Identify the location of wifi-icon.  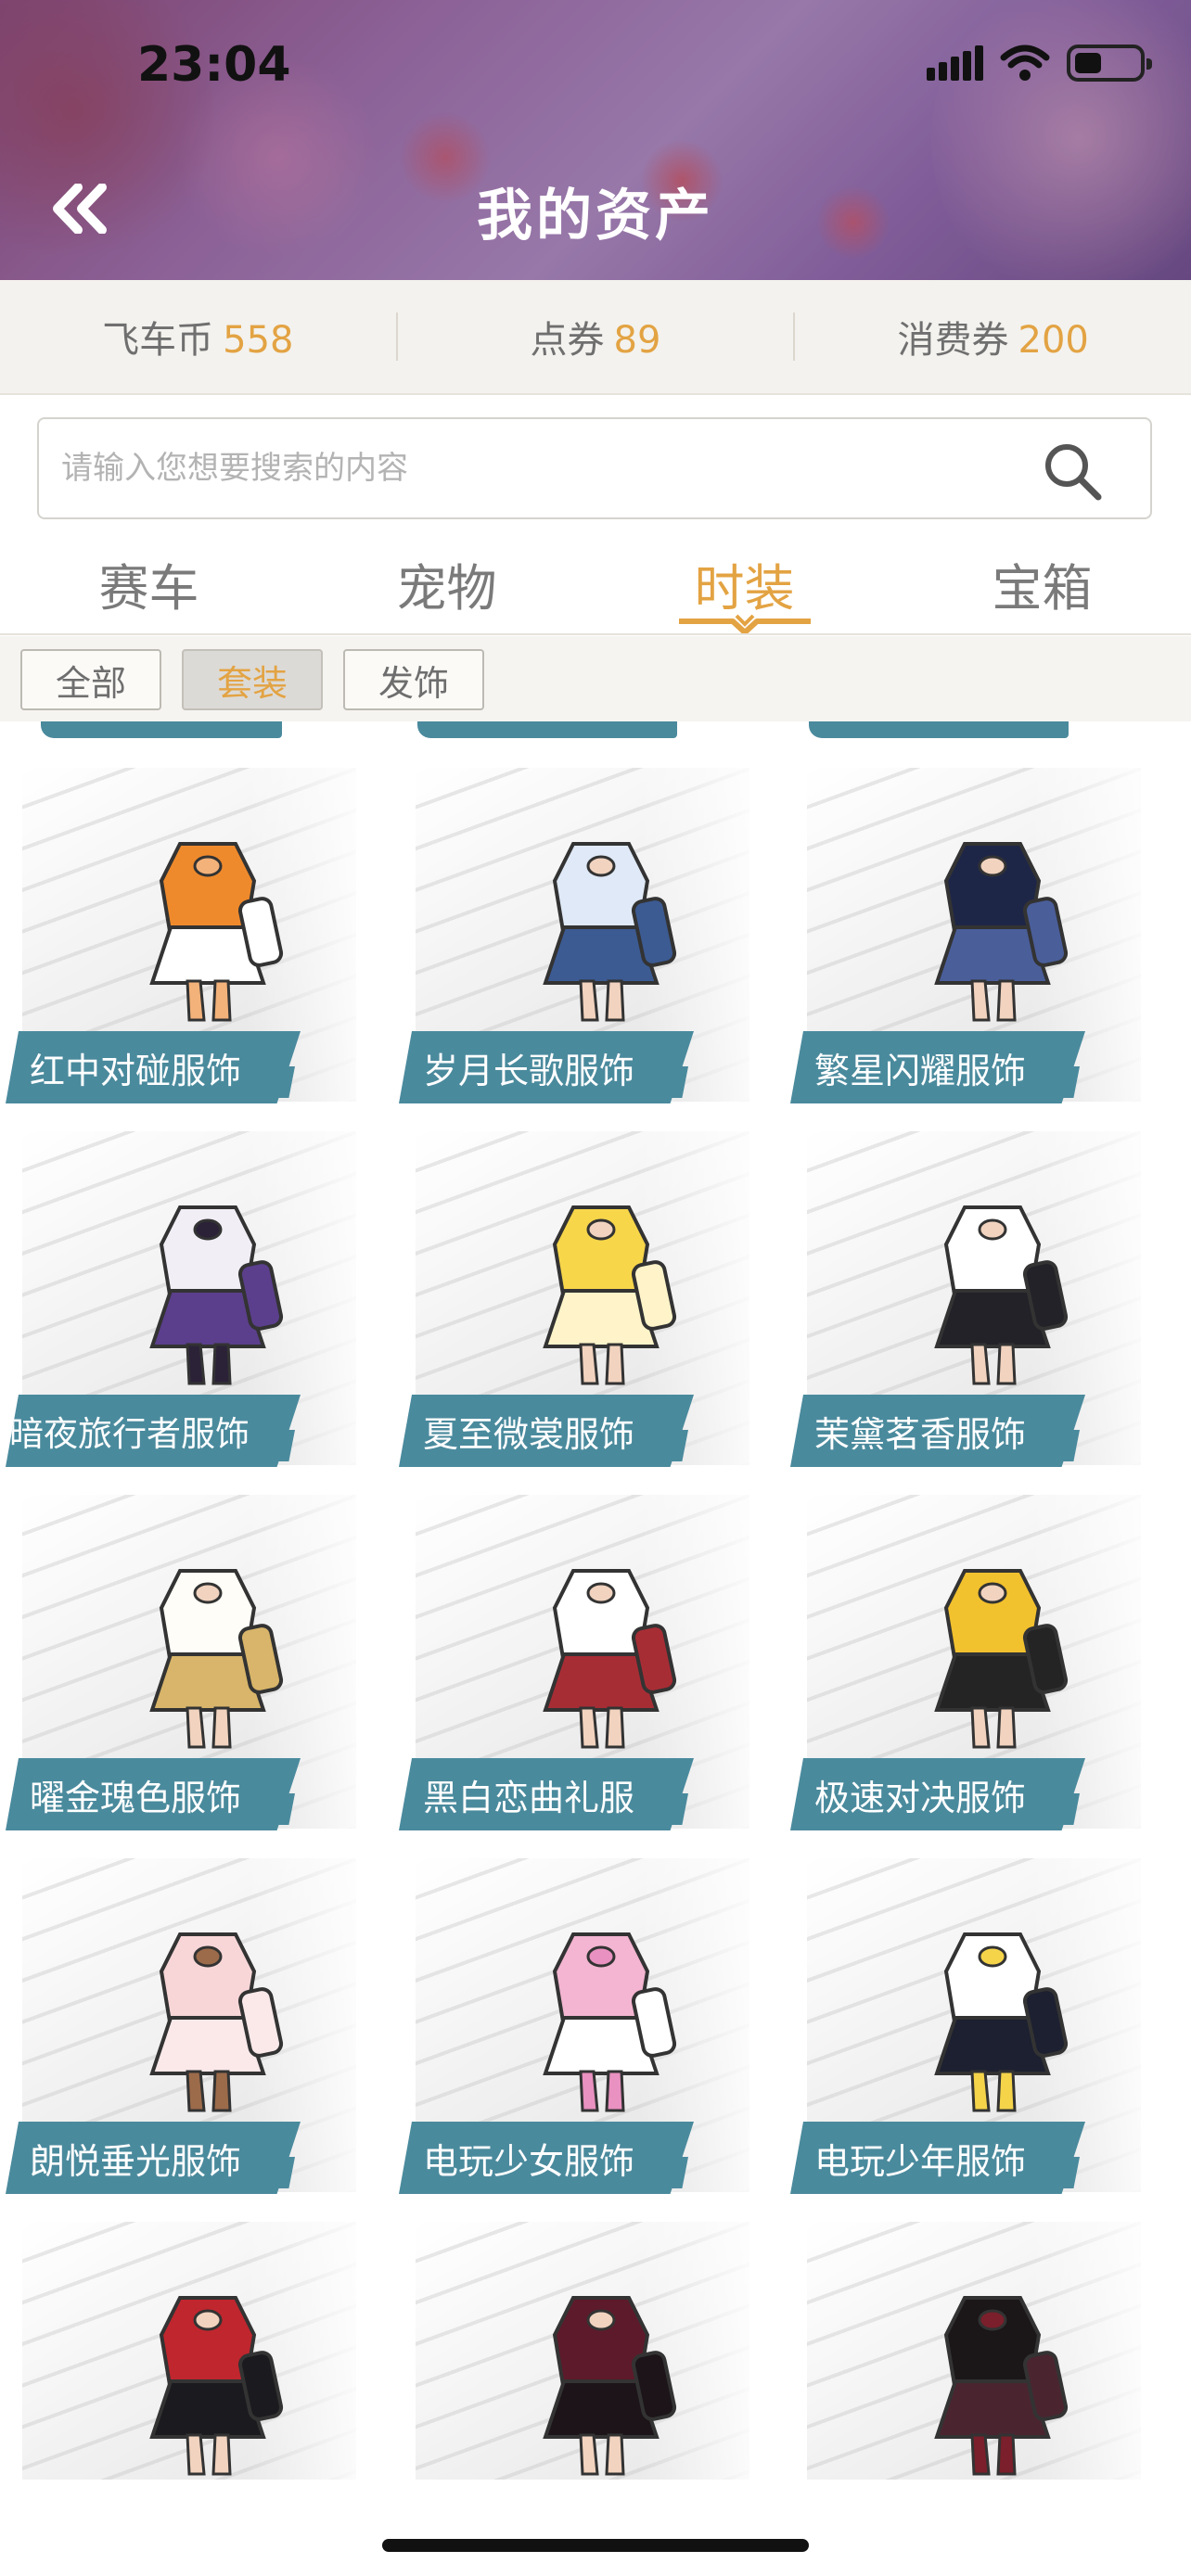
(1025, 63).